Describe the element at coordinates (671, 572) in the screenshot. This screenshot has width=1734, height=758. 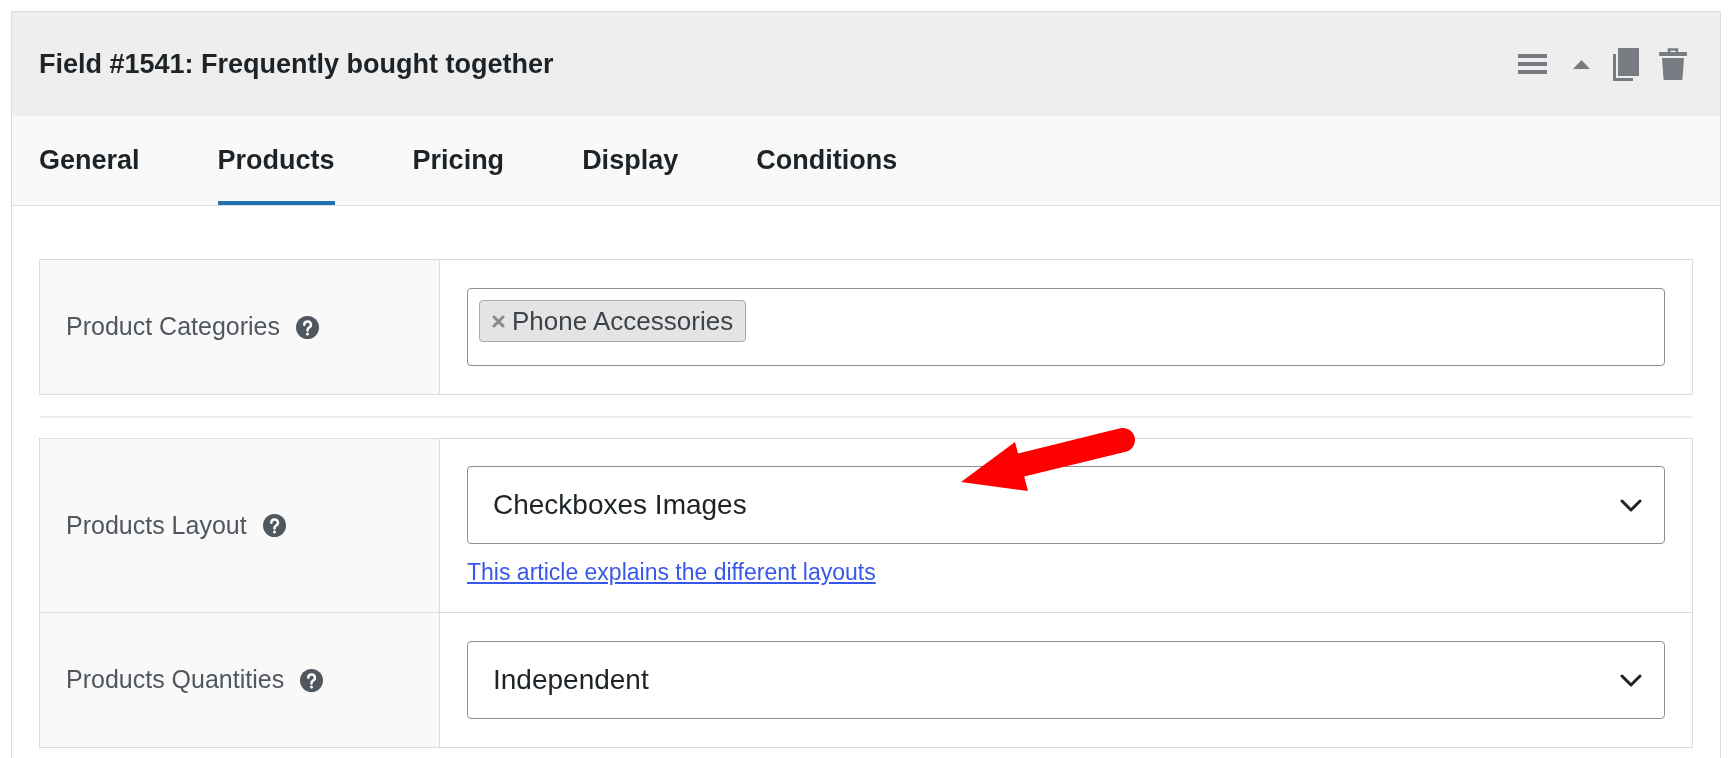
I see `help-link: This article explains the different layouts` at that location.